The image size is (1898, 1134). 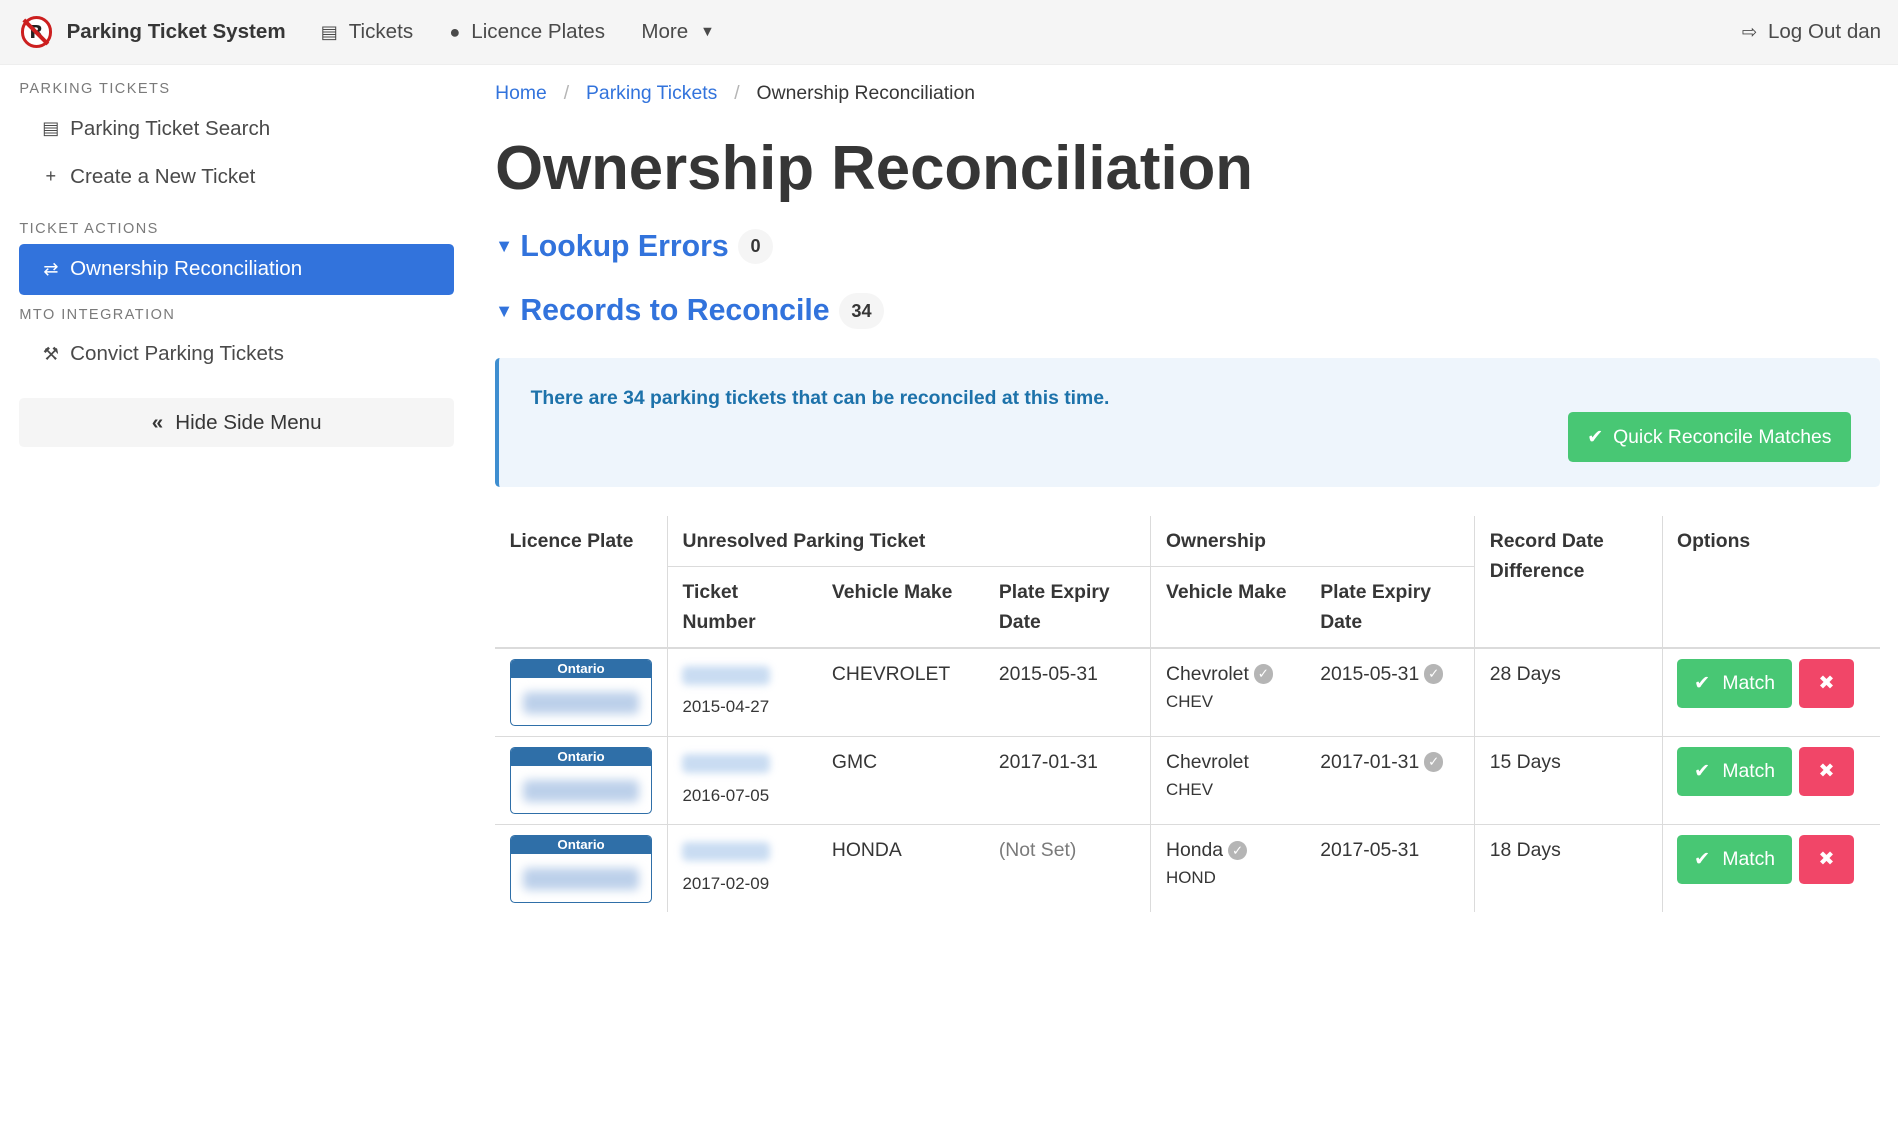 What do you see at coordinates (742, 607) in the screenshot?
I see `col-ticket-number: Ticket Number` at bounding box center [742, 607].